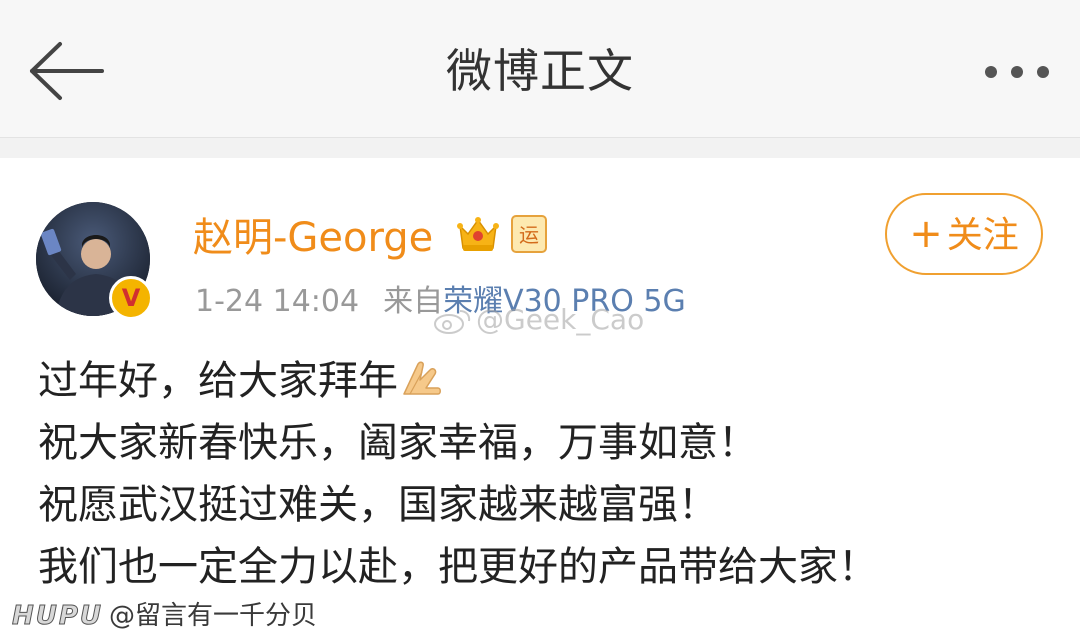 The image size is (1080, 639). I want to click on more-dots-icon, so click(1017, 72).